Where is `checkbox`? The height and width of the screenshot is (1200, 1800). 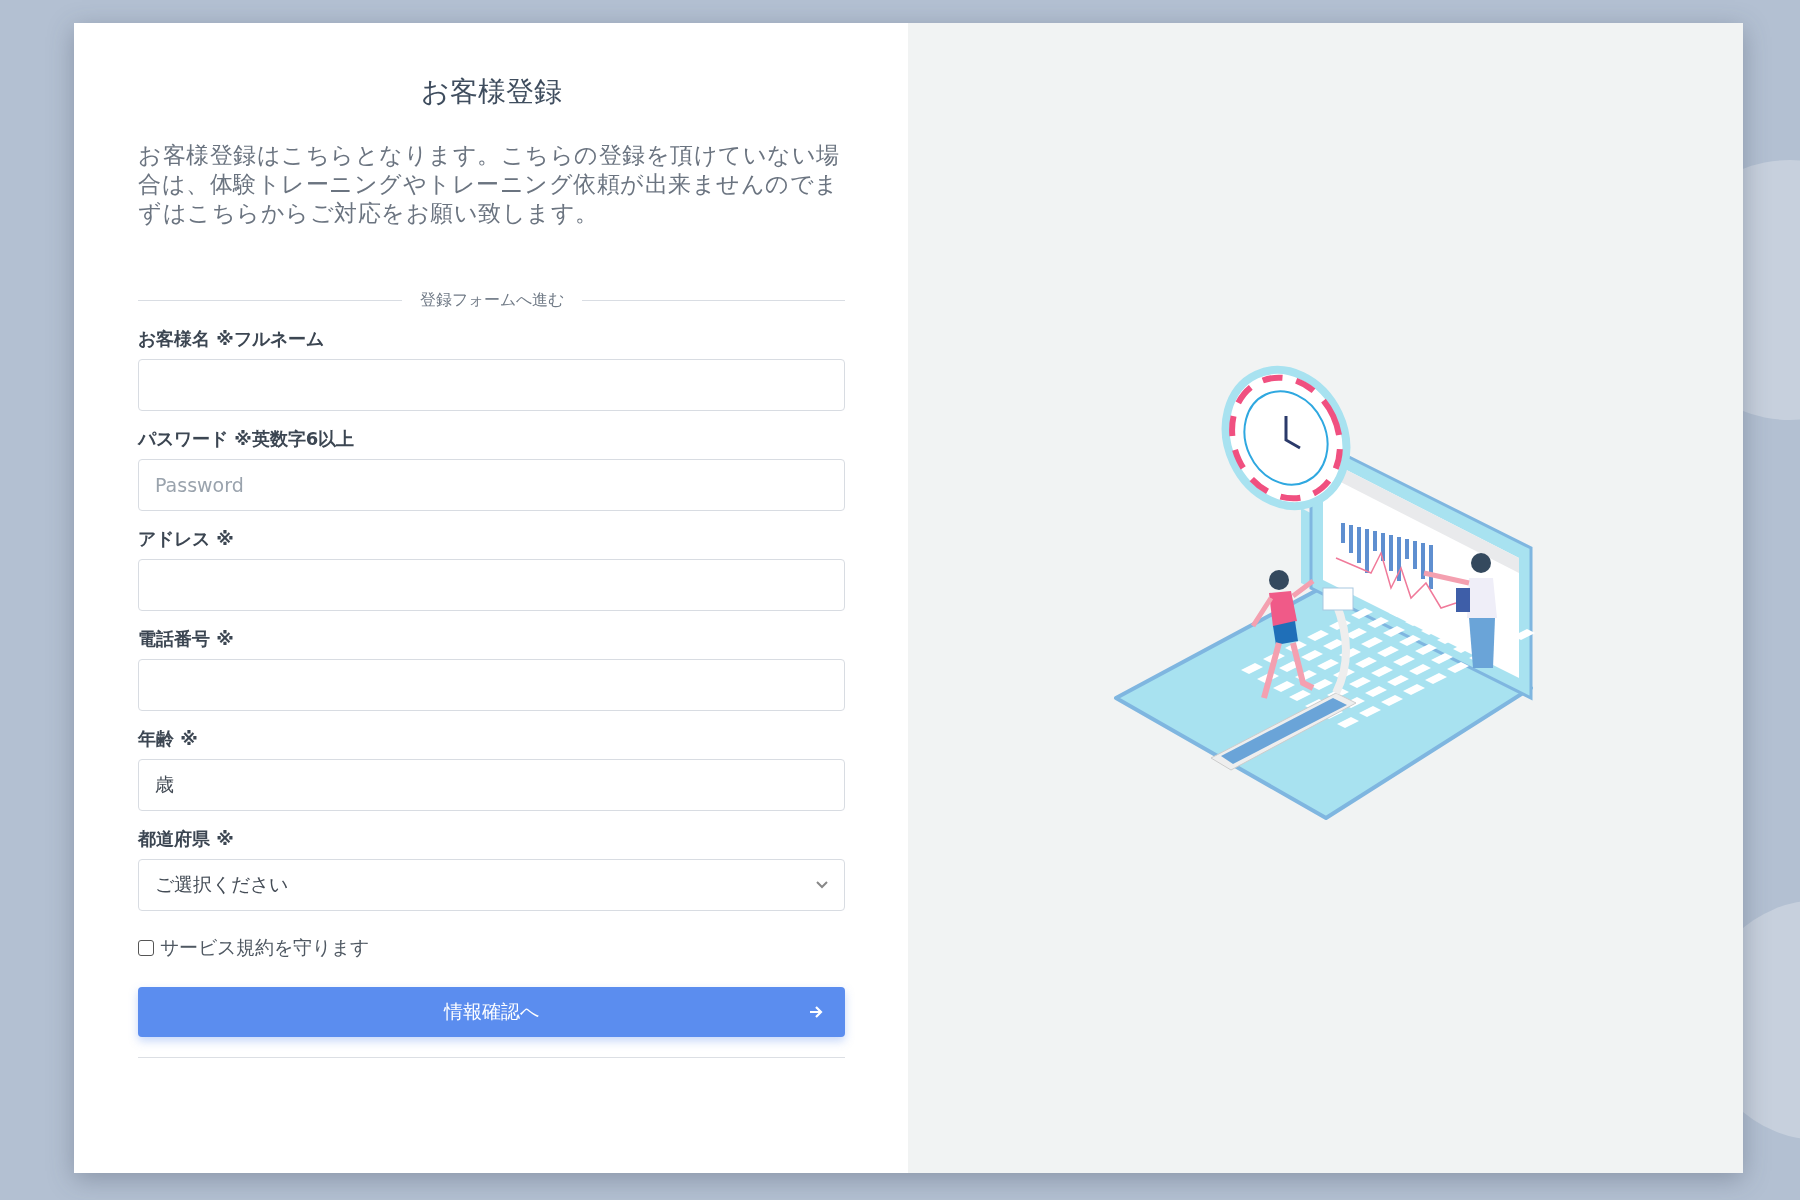 checkbox is located at coordinates (146, 948).